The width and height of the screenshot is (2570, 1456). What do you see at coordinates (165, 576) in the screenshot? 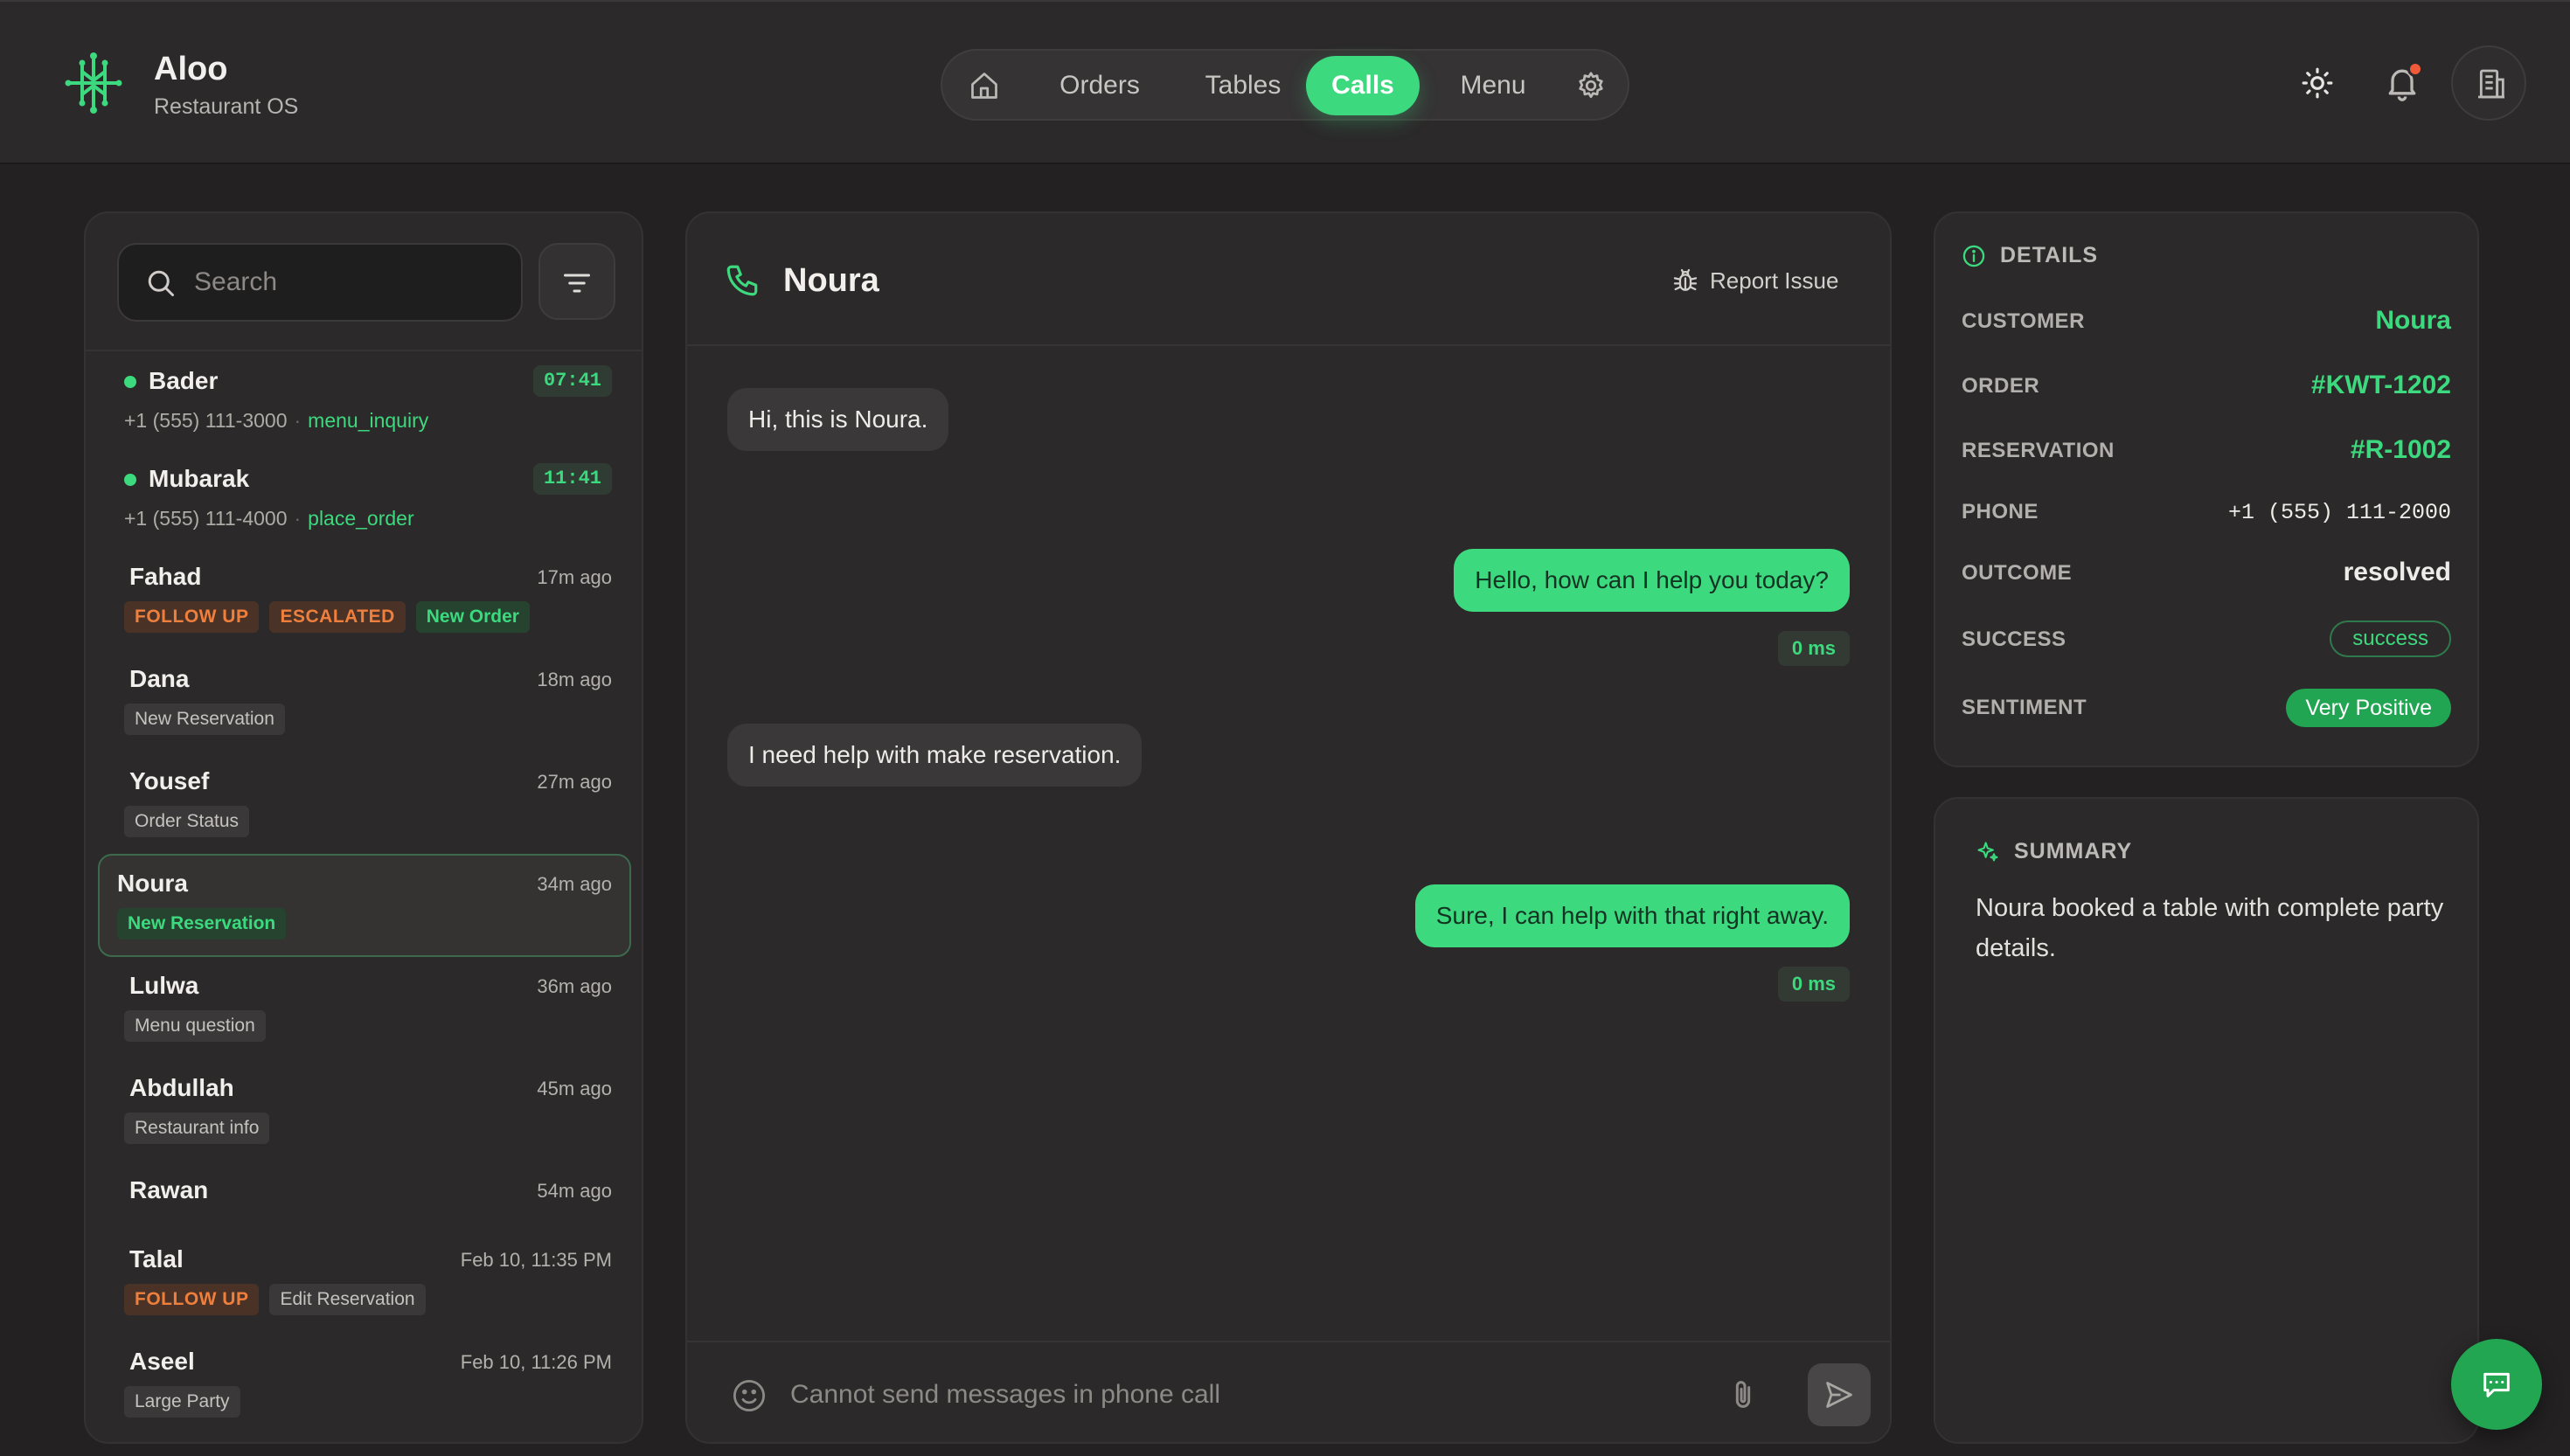
I see `caller-name: Fahad` at bounding box center [165, 576].